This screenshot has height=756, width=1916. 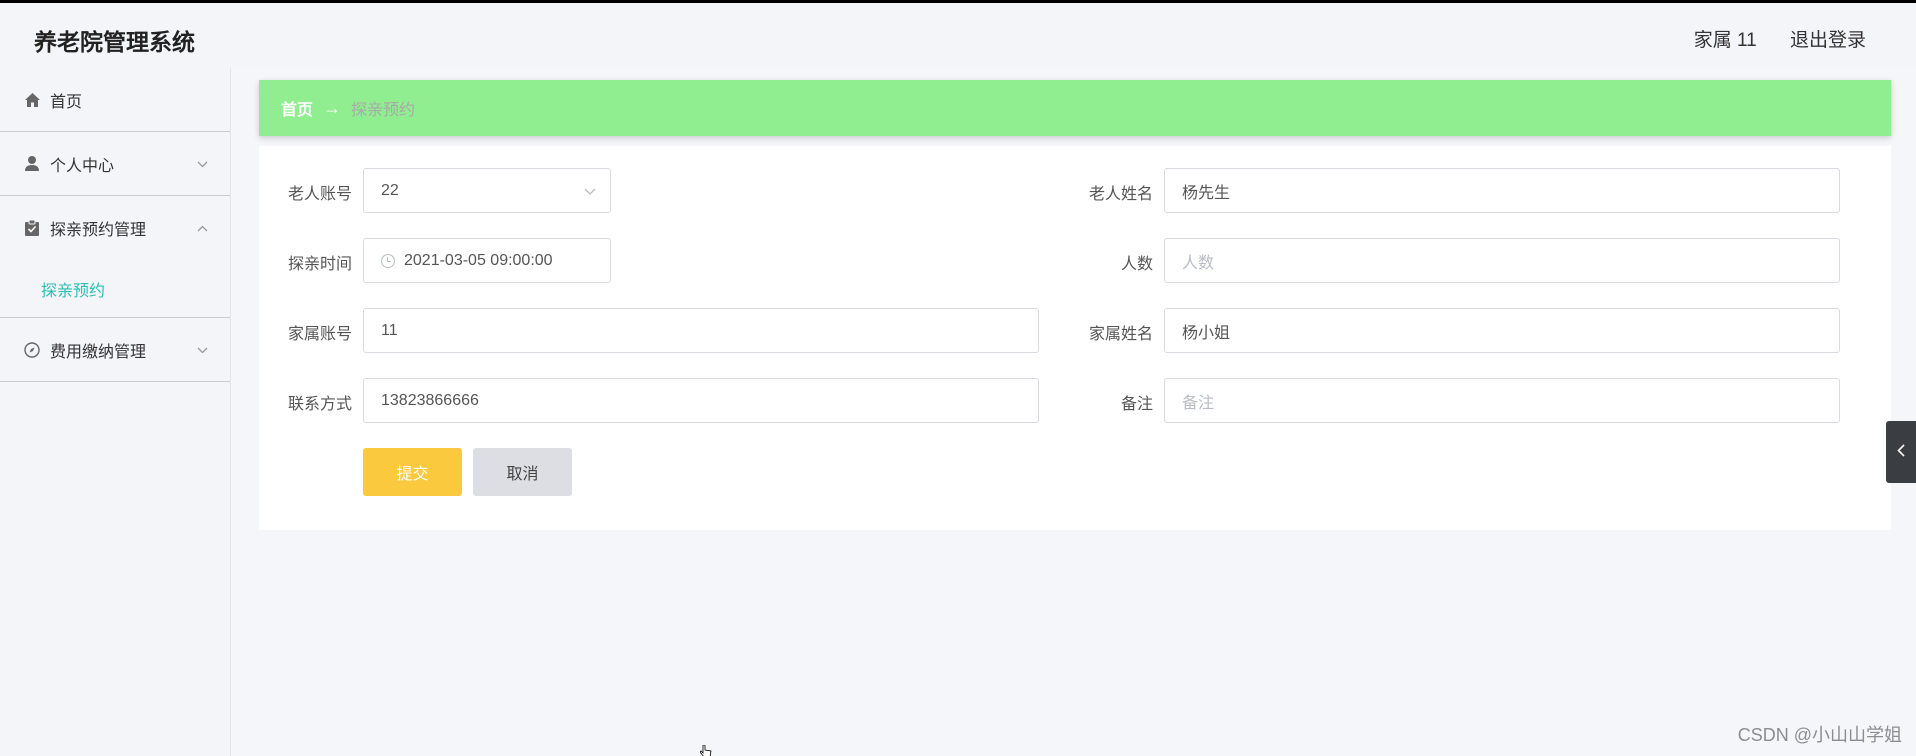 What do you see at coordinates (1206, 193) in the screenshot?
I see `elder-name-value: 杨先生` at bounding box center [1206, 193].